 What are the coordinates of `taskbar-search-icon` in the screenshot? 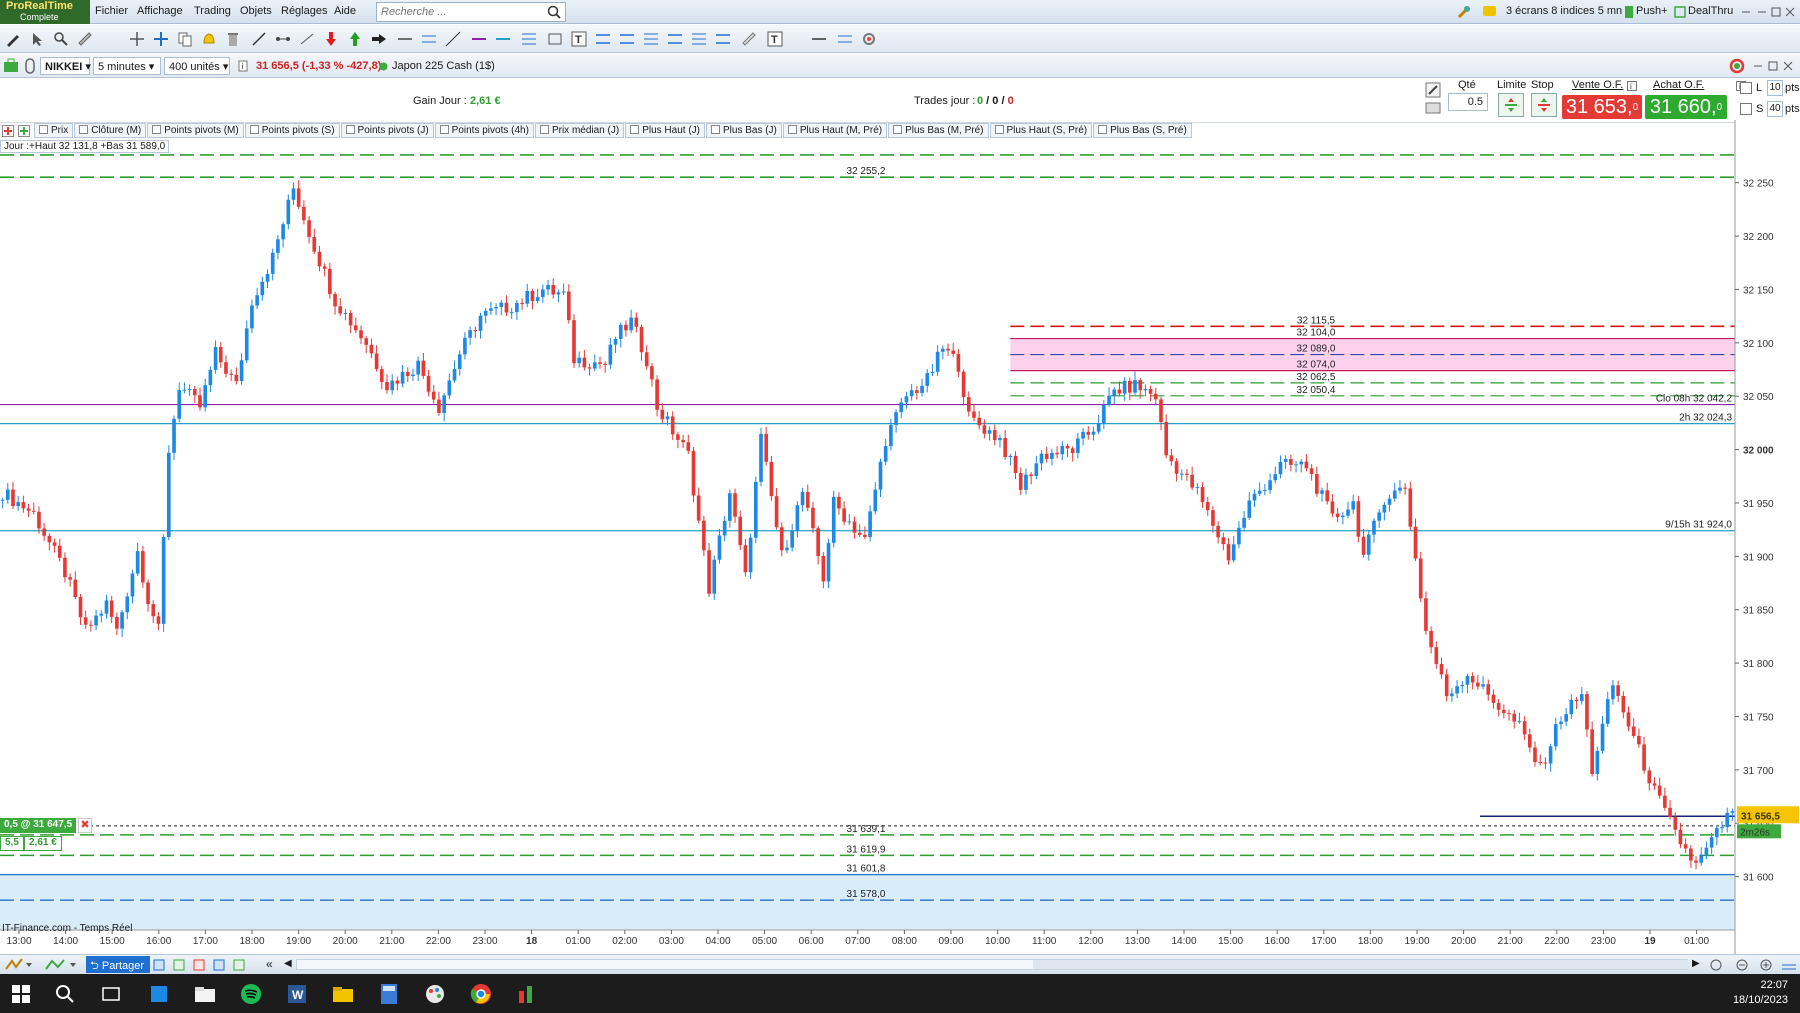 It's located at (65, 994).